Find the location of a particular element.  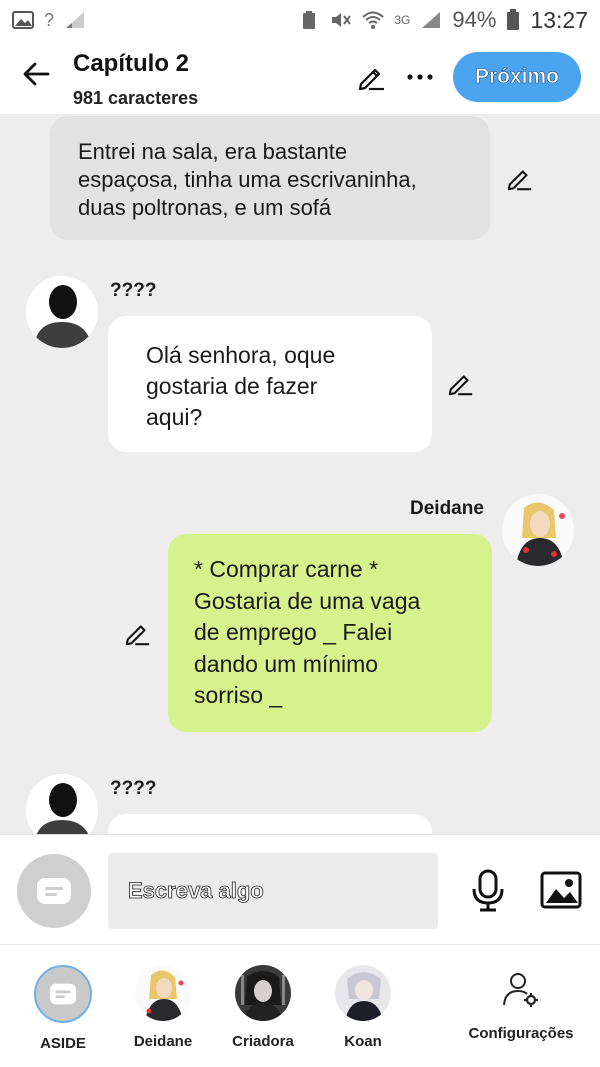

message-input: Escreva algo is located at coordinates (273, 891).